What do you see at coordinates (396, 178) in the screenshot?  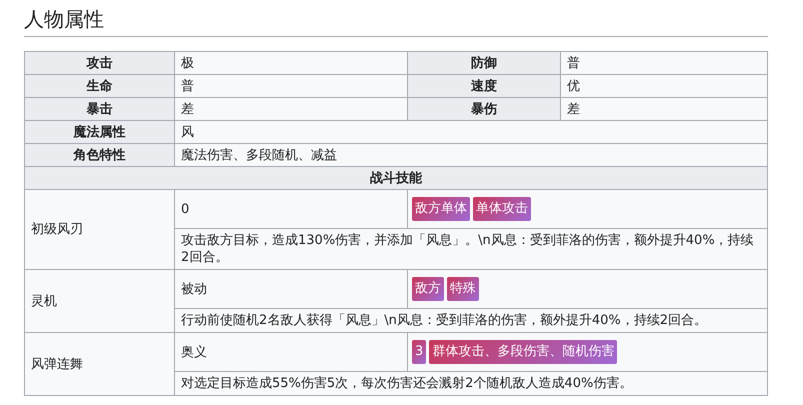 I see `skills-header: 战斗技能` at bounding box center [396, 178].